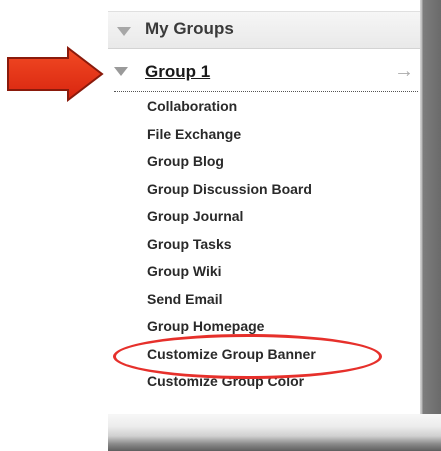  I want to click on group-collapse-triangle-icon, so click(121, 71).